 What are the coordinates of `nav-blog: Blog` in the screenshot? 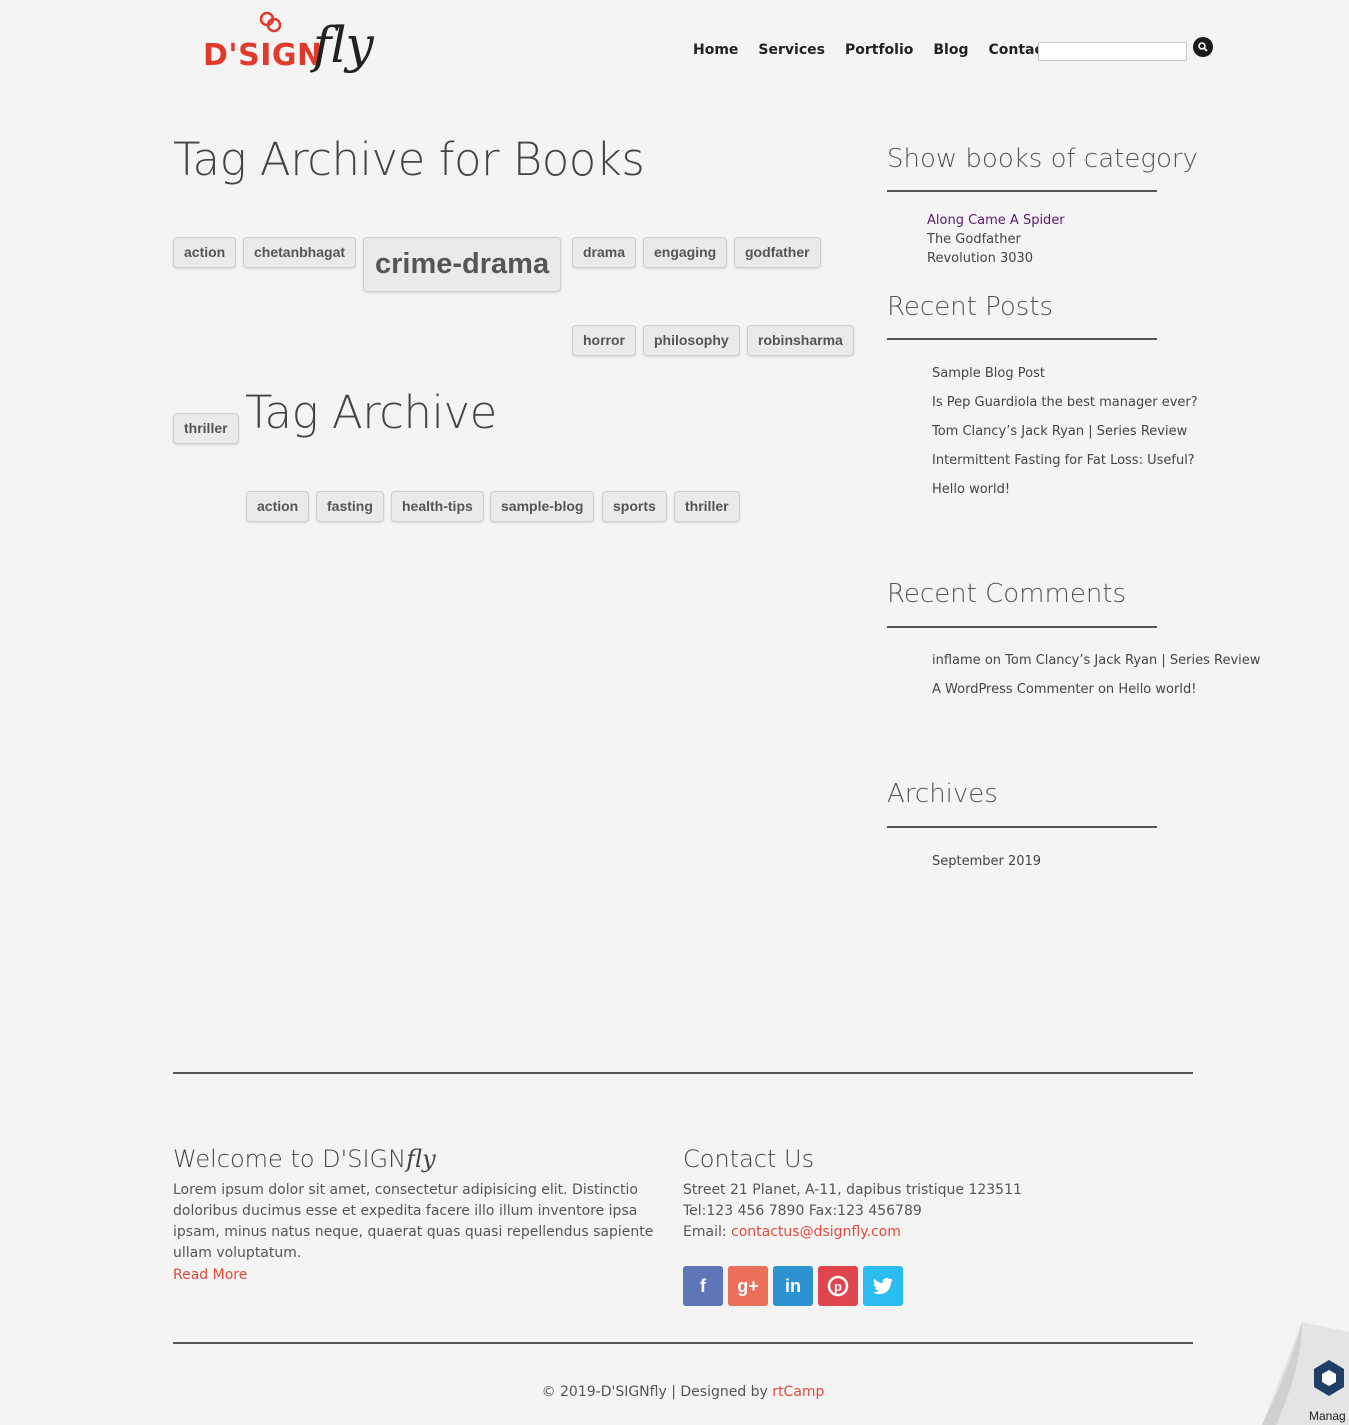 It's located at (950, 50).